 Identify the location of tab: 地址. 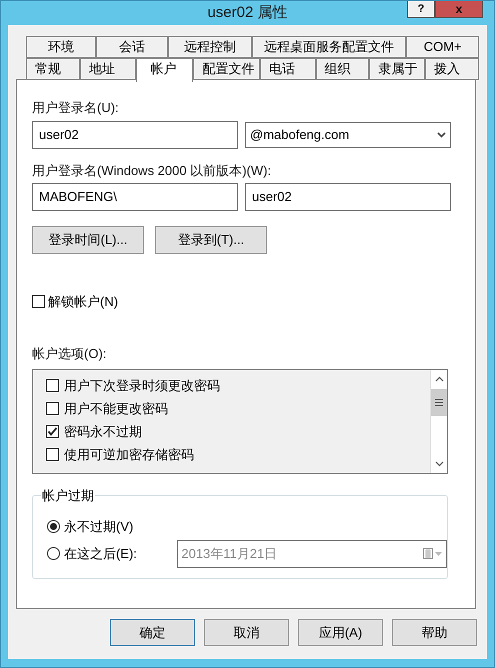
(108, 69).